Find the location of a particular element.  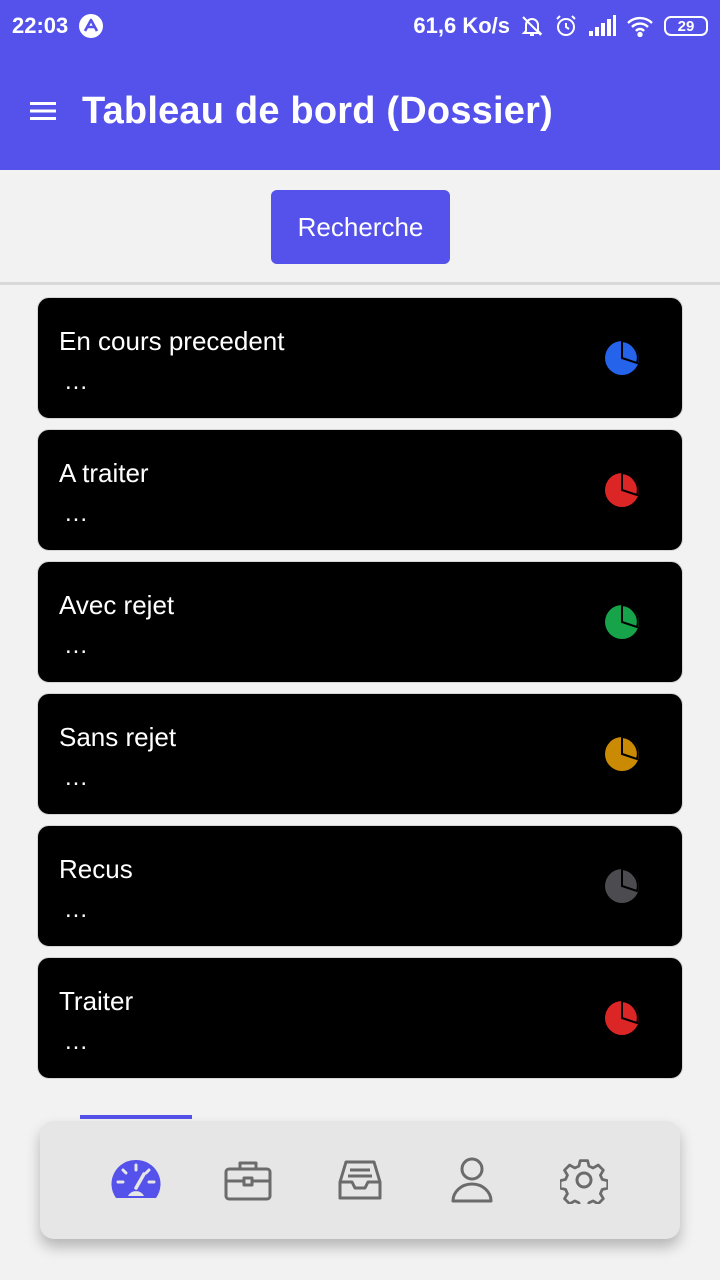

card-title: Traiter is located at coordinates (96, 1001).